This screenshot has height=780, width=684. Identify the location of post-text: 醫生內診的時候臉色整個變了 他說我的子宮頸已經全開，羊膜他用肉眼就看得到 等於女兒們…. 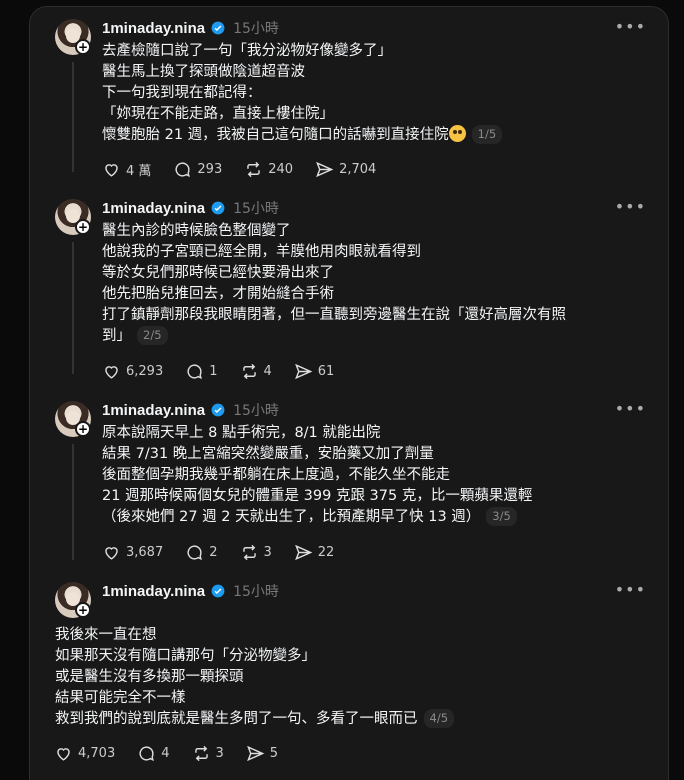
(334, 284).